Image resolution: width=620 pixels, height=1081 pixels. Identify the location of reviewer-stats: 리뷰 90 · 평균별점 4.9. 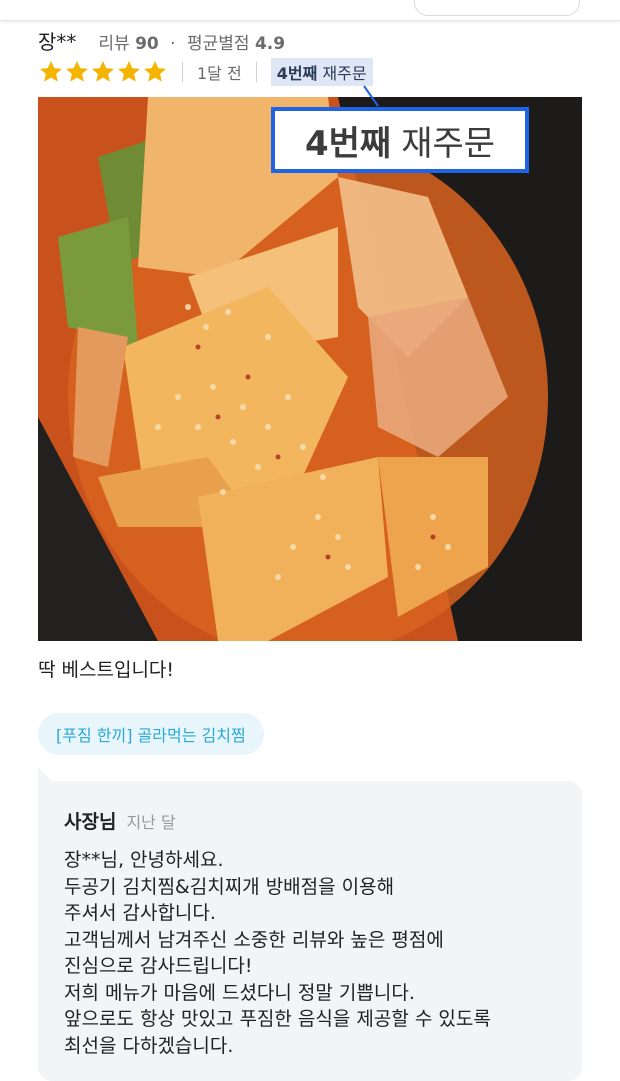
(191, 41).